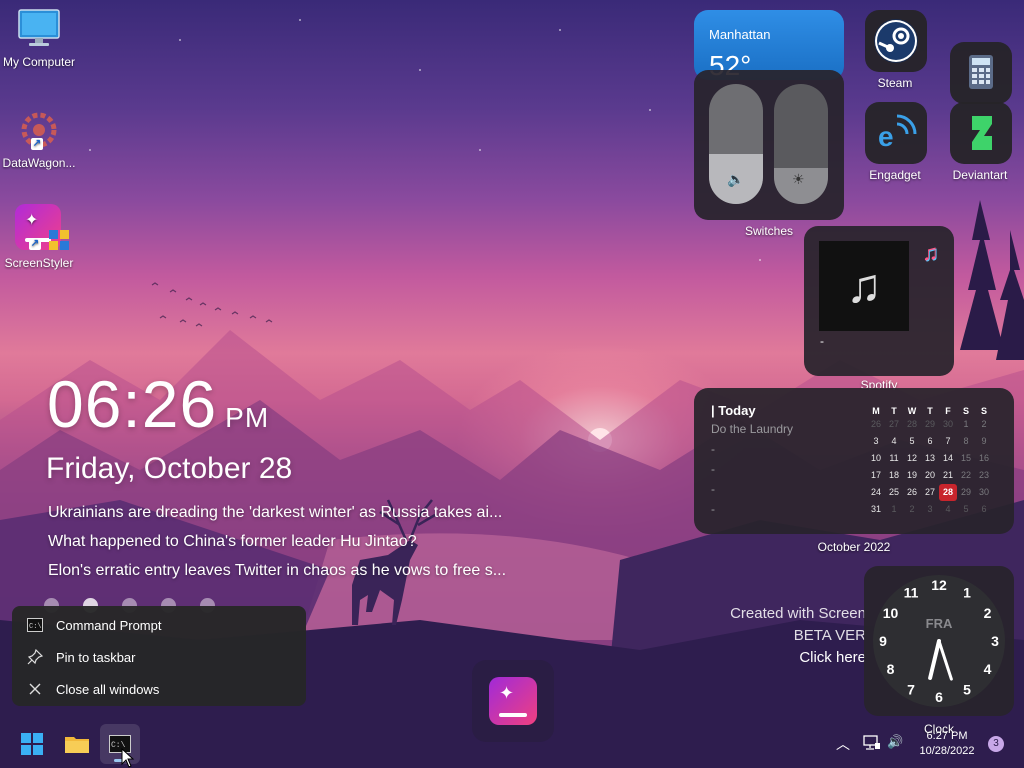 The width and height of the screenshot is (1024, 768). What do you see at coordinates (948, 475) in the screenshot?
I see `calendar-day: 21` at bounding box center [948, 475].